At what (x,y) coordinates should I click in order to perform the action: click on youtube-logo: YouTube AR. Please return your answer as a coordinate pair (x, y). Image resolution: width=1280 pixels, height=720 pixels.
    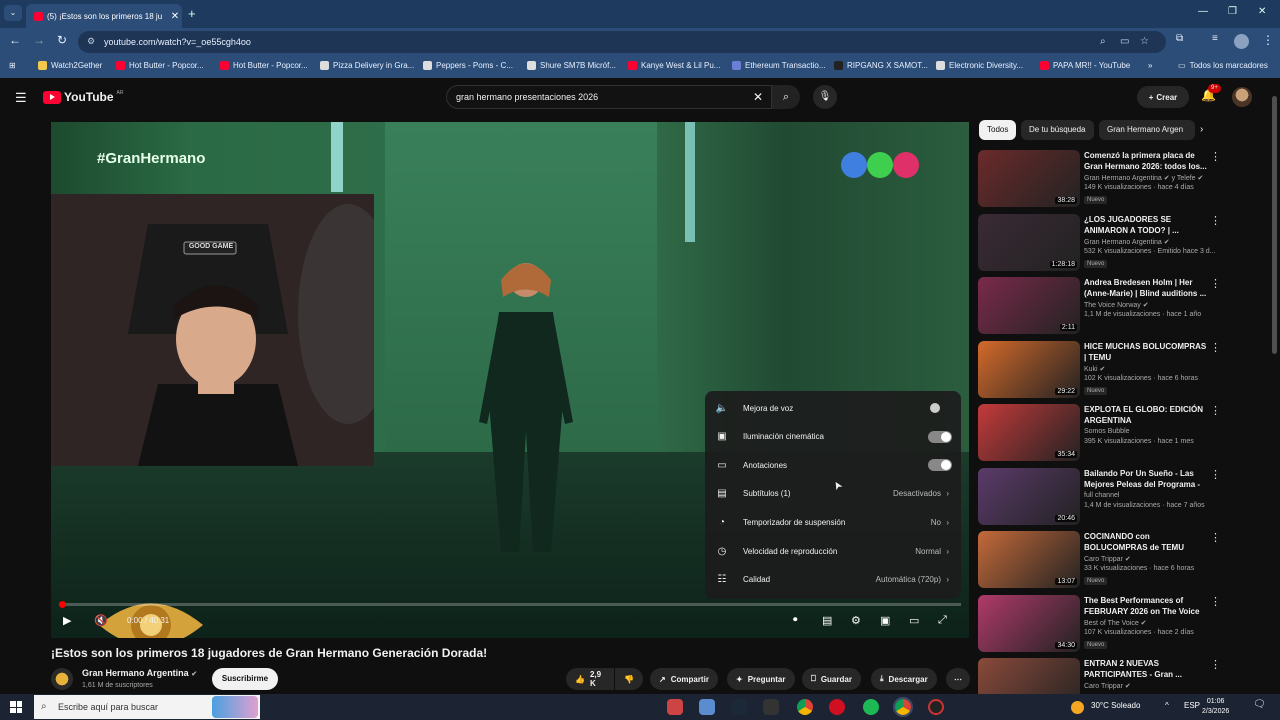
    Looking at the image, I should click on (83, 97).